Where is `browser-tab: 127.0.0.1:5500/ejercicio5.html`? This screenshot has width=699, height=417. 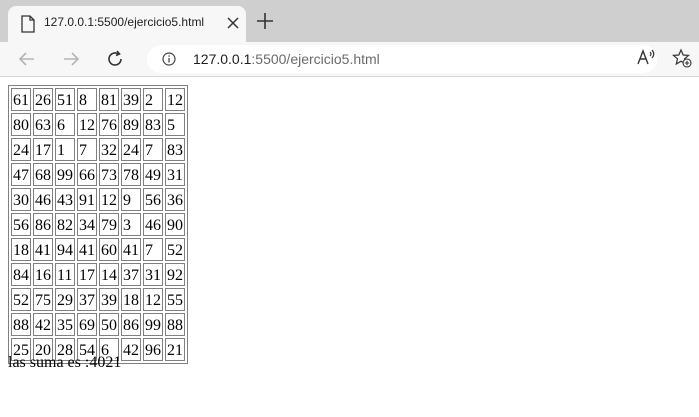 browser-tab: 127.0.0.1:5500/ejercicio5.html is located at coordinates (127, 24).